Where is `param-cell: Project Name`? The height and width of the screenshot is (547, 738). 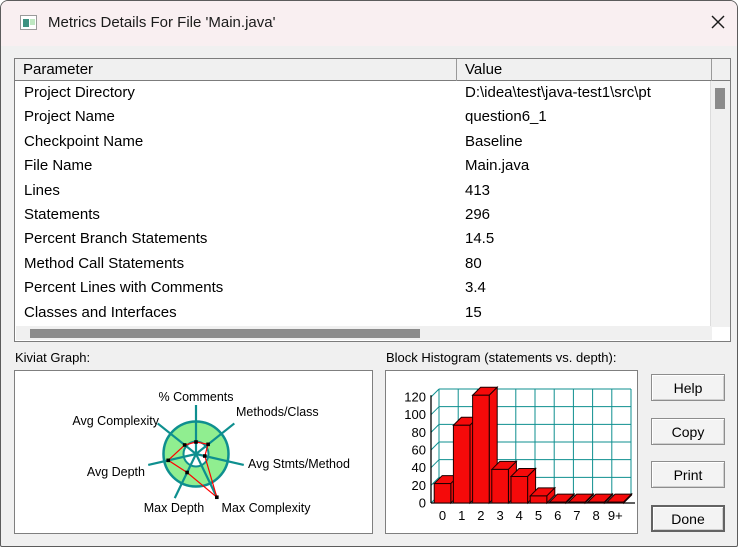 param-cell: Project Name is located at coordinates (69, 117).